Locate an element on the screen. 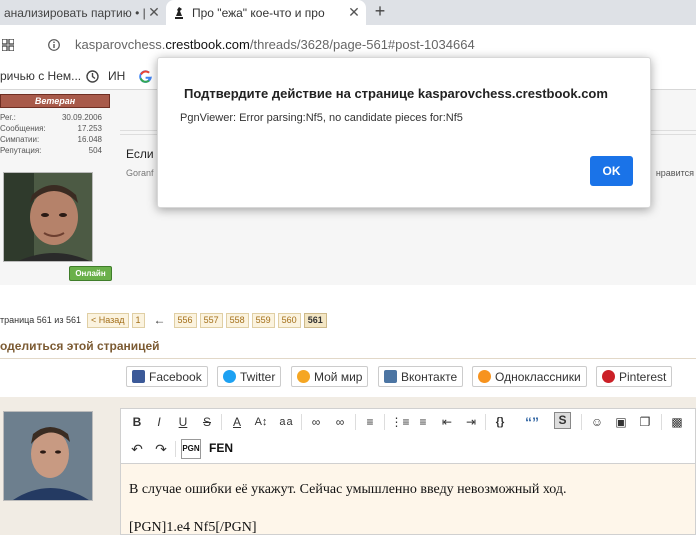 The height and width of the screenshot is (535, 696). new-tab-button: + is located at coordinates (380, 12).